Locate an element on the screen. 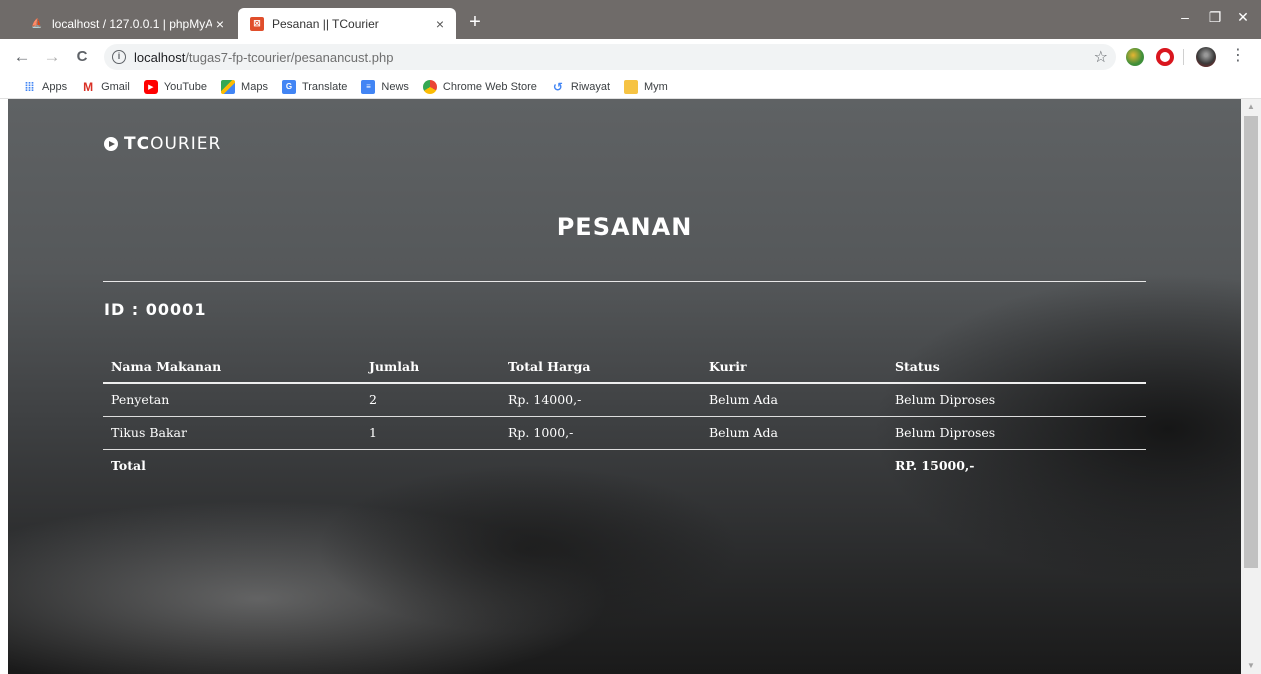 This screenshot has height=674, width=1261. bookmark-mym: Mym is located at coordinates (646, 86).